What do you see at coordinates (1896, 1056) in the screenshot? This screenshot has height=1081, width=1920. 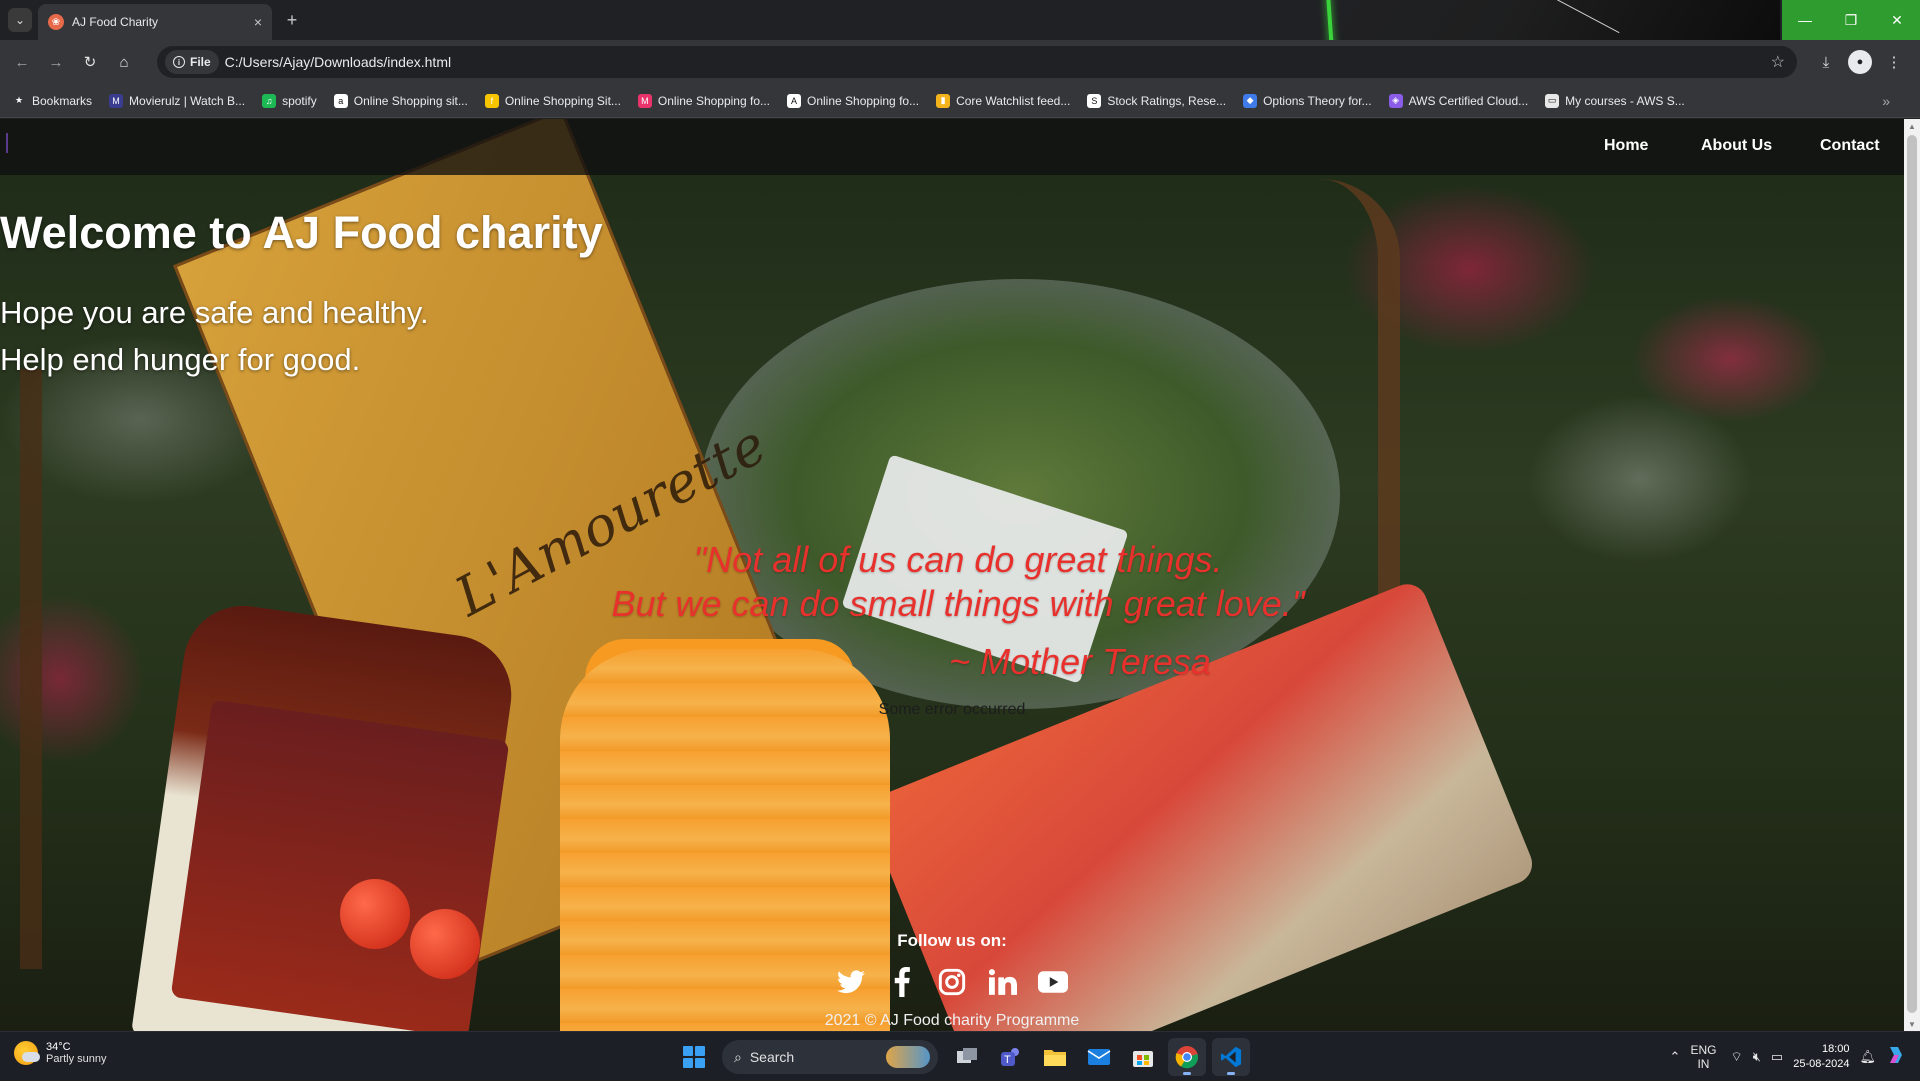 I see `copilot-icon` at bounding box center [1896, 1056].